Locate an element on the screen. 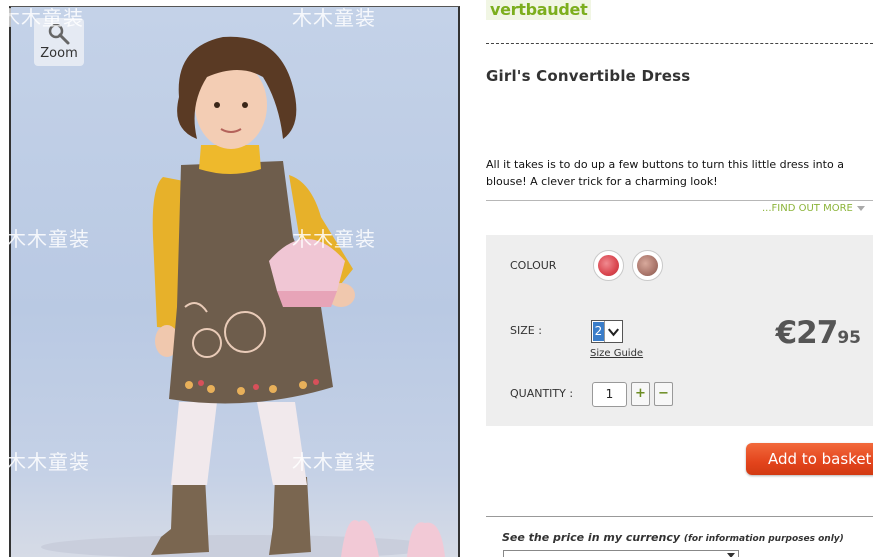  find-out-more-link: ...FIND OUT MORE is located at coordinates (813, 208).